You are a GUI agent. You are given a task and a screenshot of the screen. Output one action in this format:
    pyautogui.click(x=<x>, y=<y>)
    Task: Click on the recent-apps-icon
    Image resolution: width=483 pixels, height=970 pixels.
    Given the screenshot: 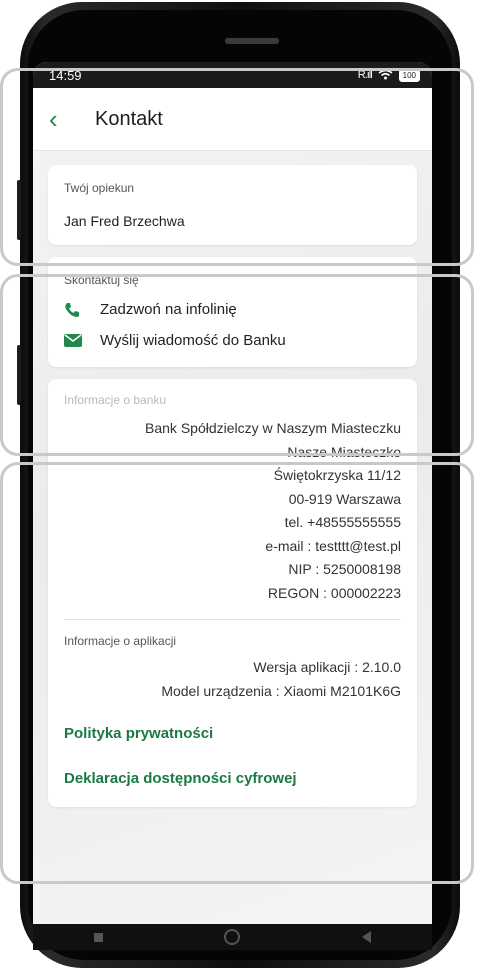 What is the action you would take?
    pyautogui.click(x=98, y=937)
    